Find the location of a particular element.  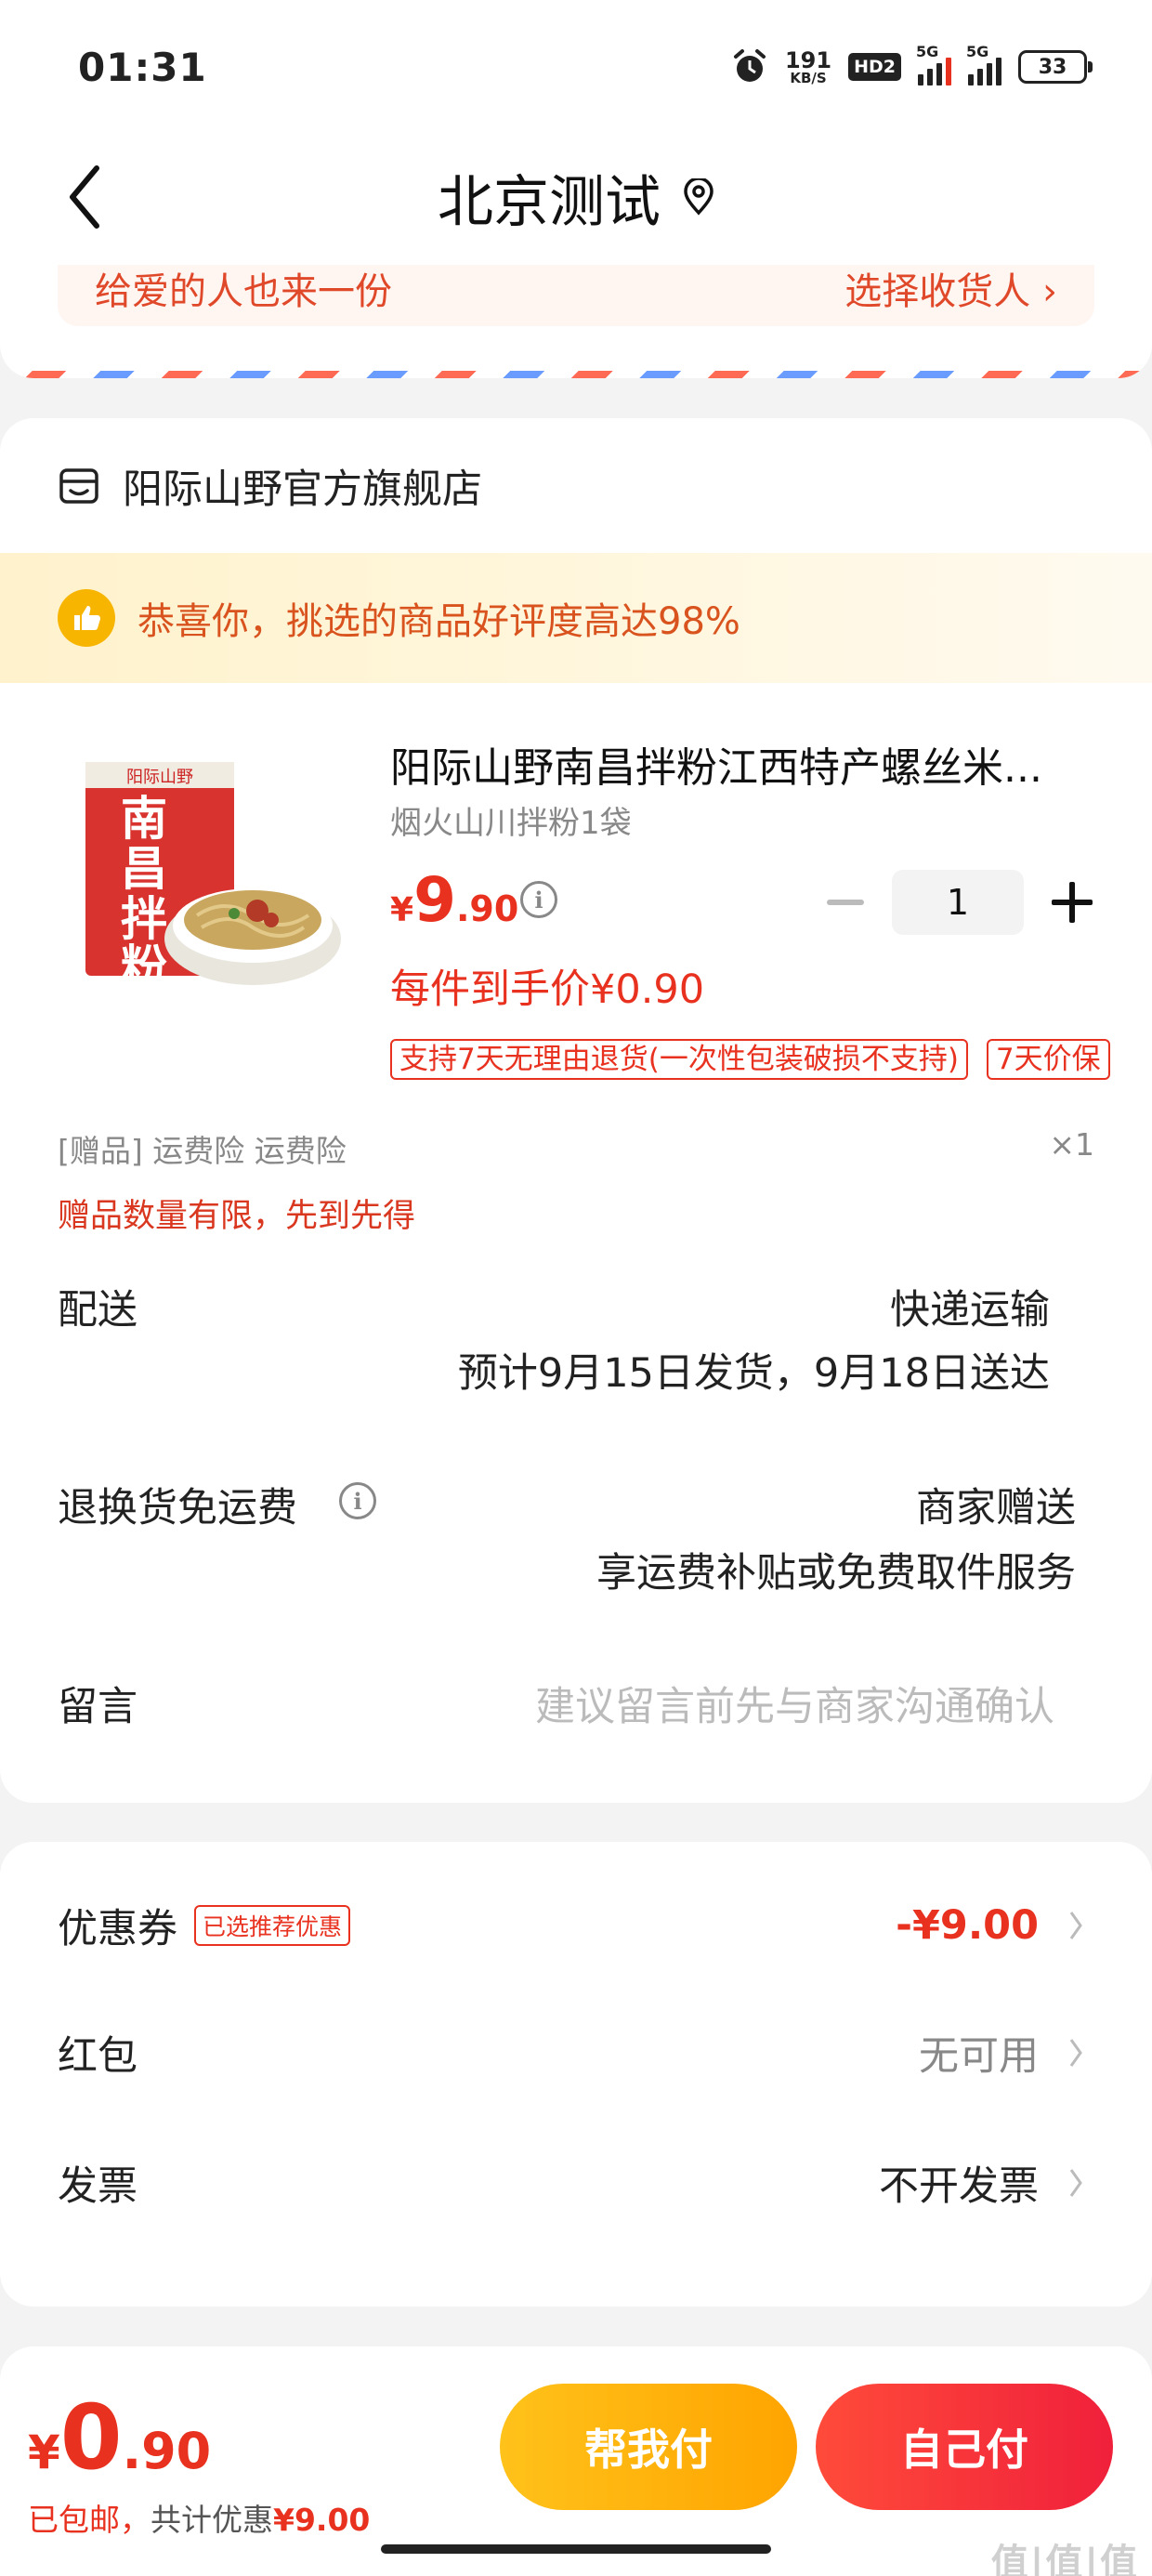

battery-level: 33 is located at coordinates (1052, 67).